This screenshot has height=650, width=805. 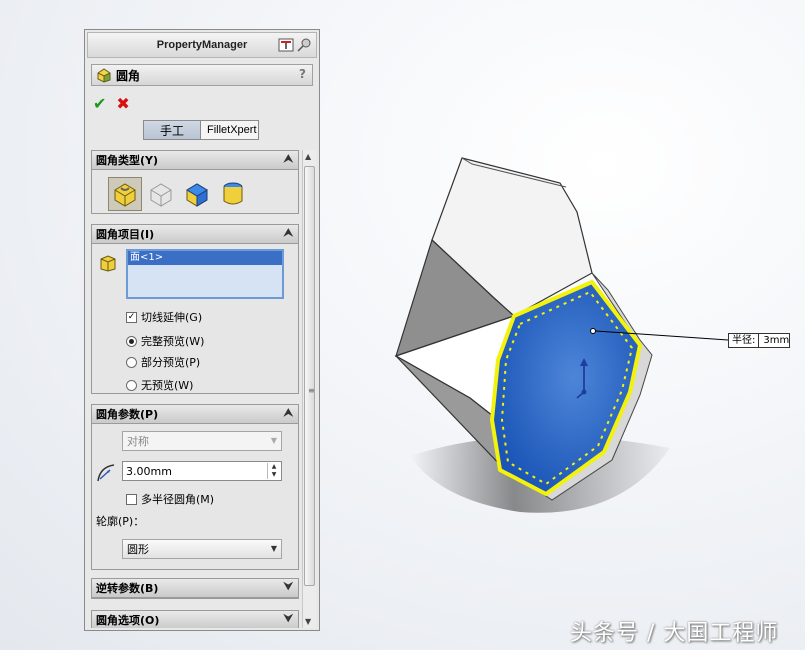 What do you see at coordinates (308, 156) in the screenshot?
I see `scroll-up-arrow-icon: ▲` at bounding box center [308, 156].